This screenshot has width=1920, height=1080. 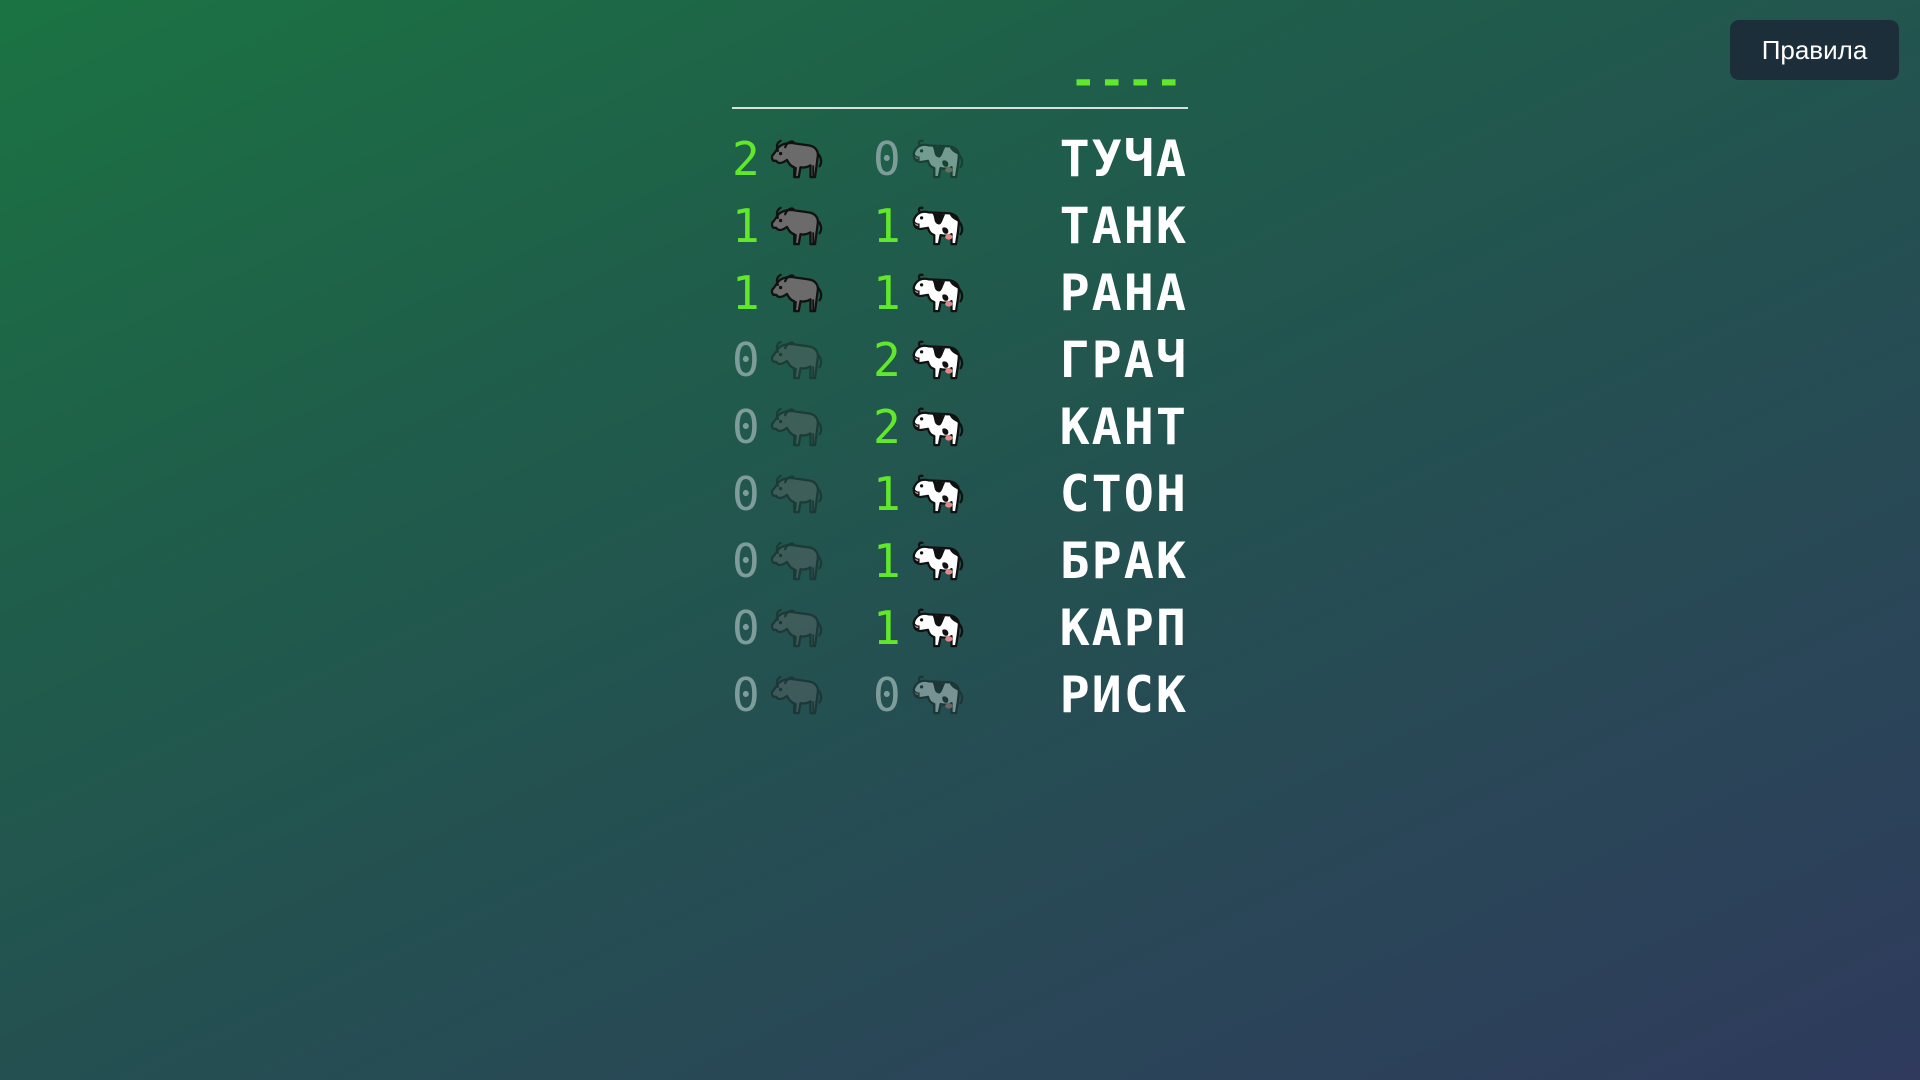 I want to click on guess-word: ГРАЧ, so click(x=1123, y=359).